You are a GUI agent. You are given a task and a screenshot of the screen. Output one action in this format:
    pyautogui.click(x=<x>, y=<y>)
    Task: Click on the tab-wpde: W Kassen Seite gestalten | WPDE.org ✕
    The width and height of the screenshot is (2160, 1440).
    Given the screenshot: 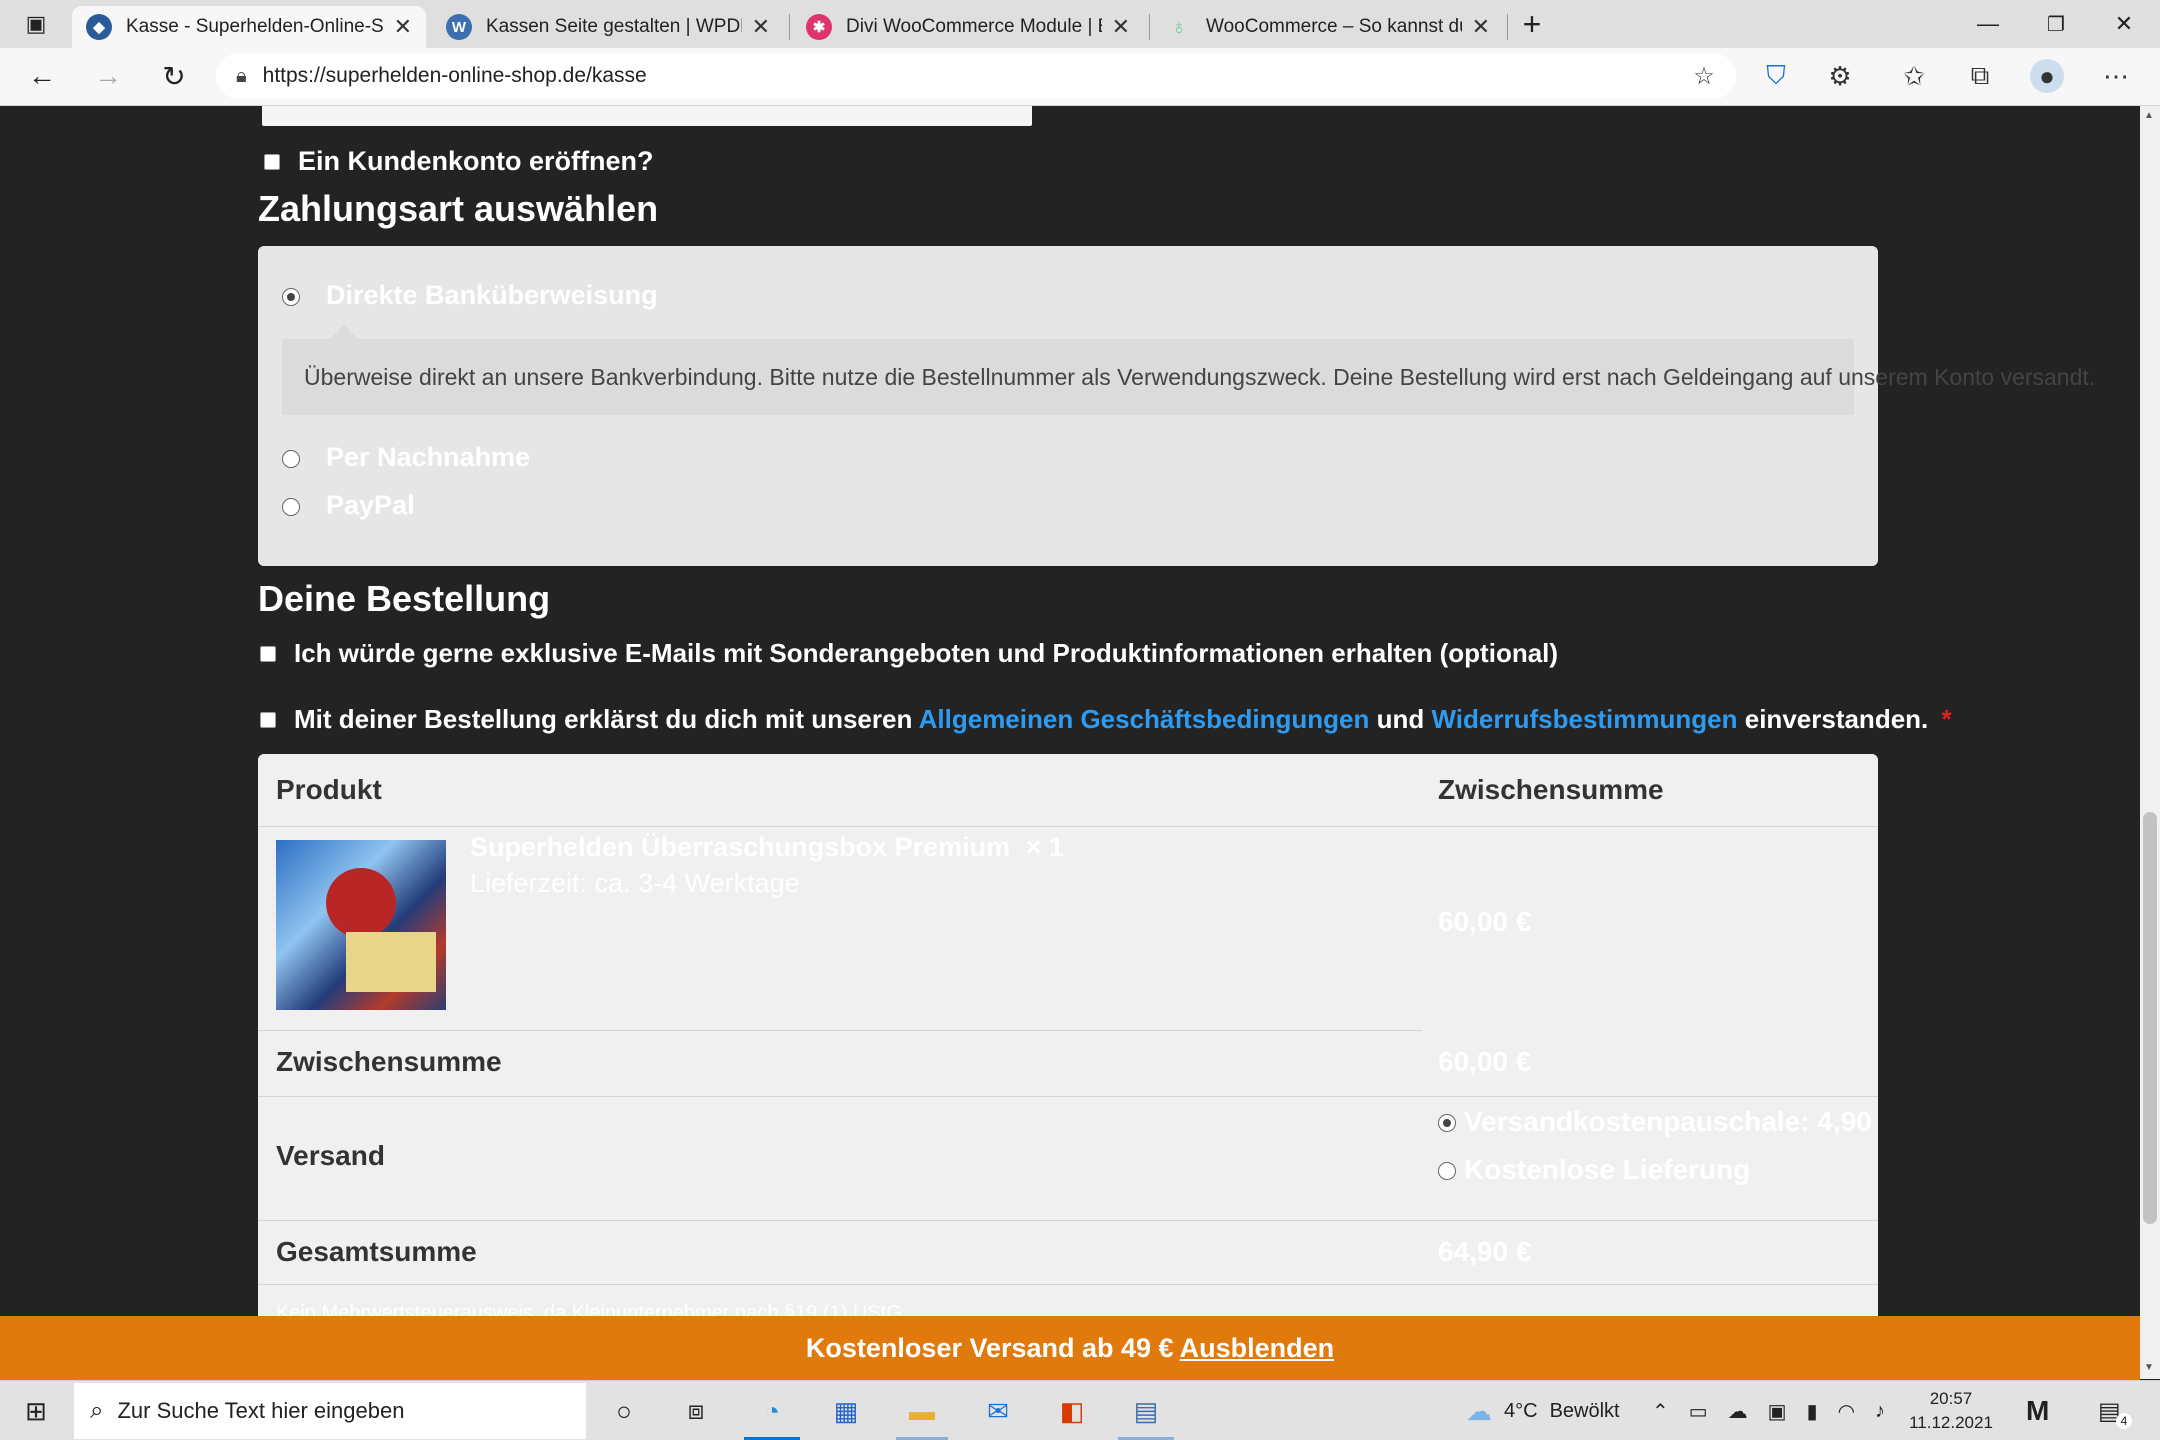 What is the action you would take?
    pyautogui.click(x=608, y=27)
    